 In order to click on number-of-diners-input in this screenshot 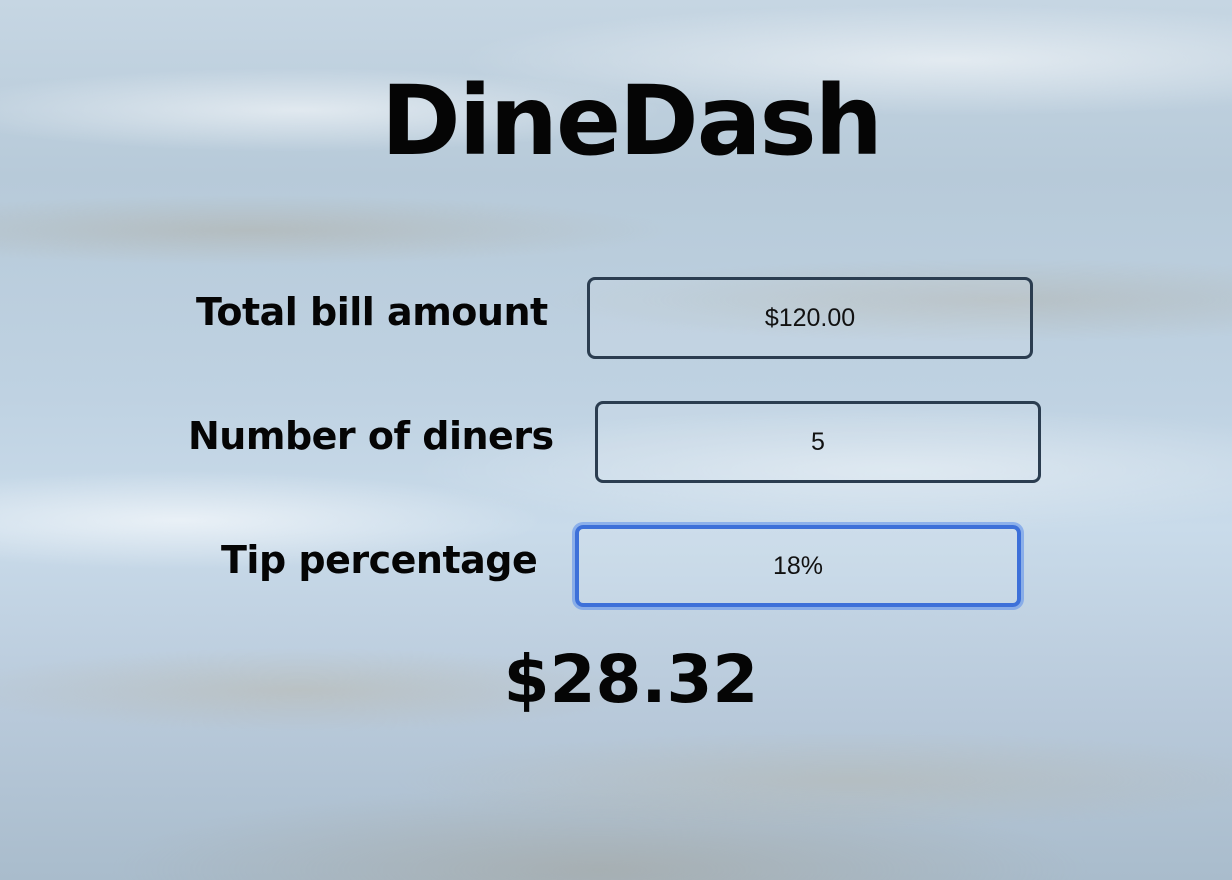, I will do `click(818, 442)`.